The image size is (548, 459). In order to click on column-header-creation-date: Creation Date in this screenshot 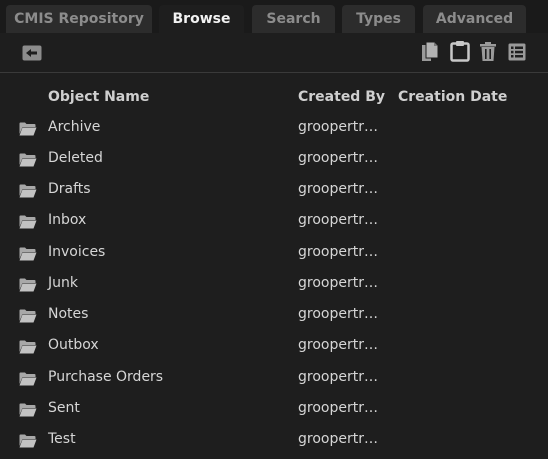, I will do `click(452, 97)`.